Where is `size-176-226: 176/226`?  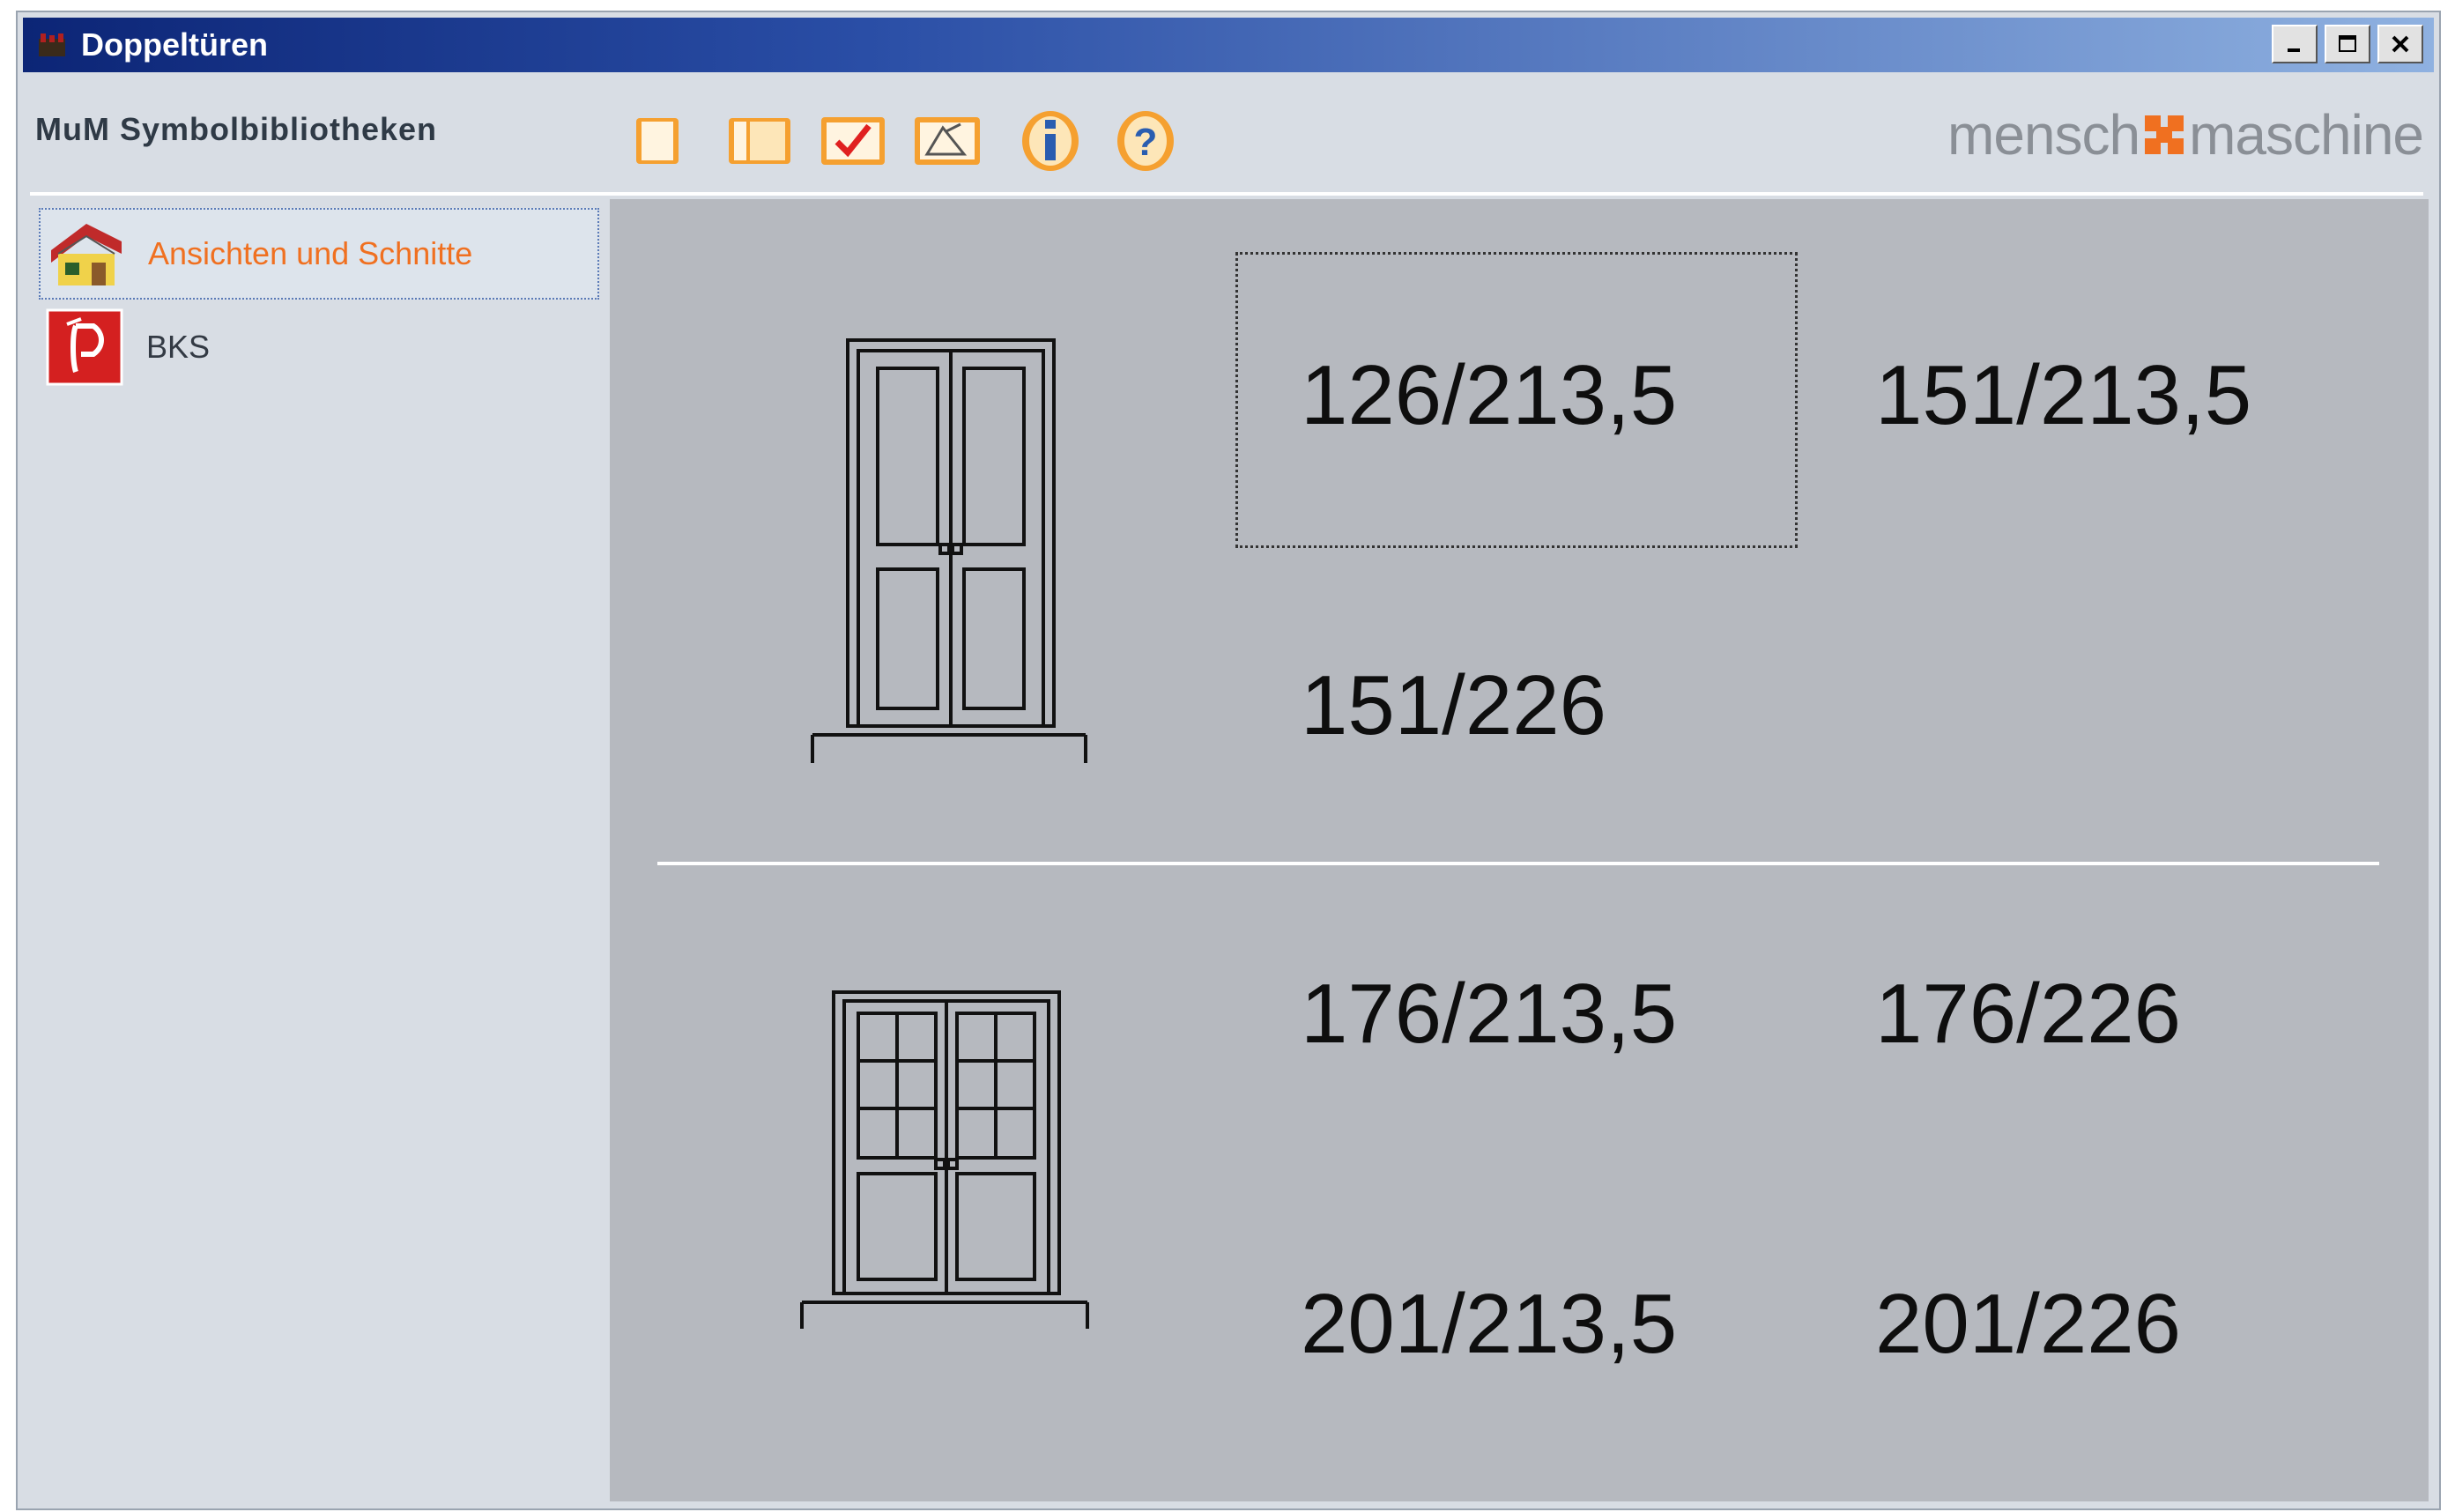 size-176-226: 176/226 is located at coordinates (2028, 1014).